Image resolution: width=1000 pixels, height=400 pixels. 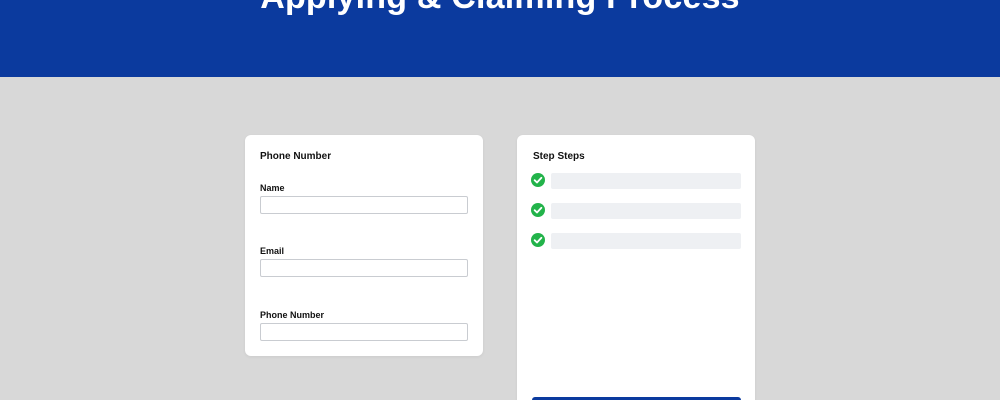 What do you see at coordinates (364, 245) in the screenshot?
I see `contact-form-card: Phone Number Name Email Phone Number` at bounding box center [364, 245].